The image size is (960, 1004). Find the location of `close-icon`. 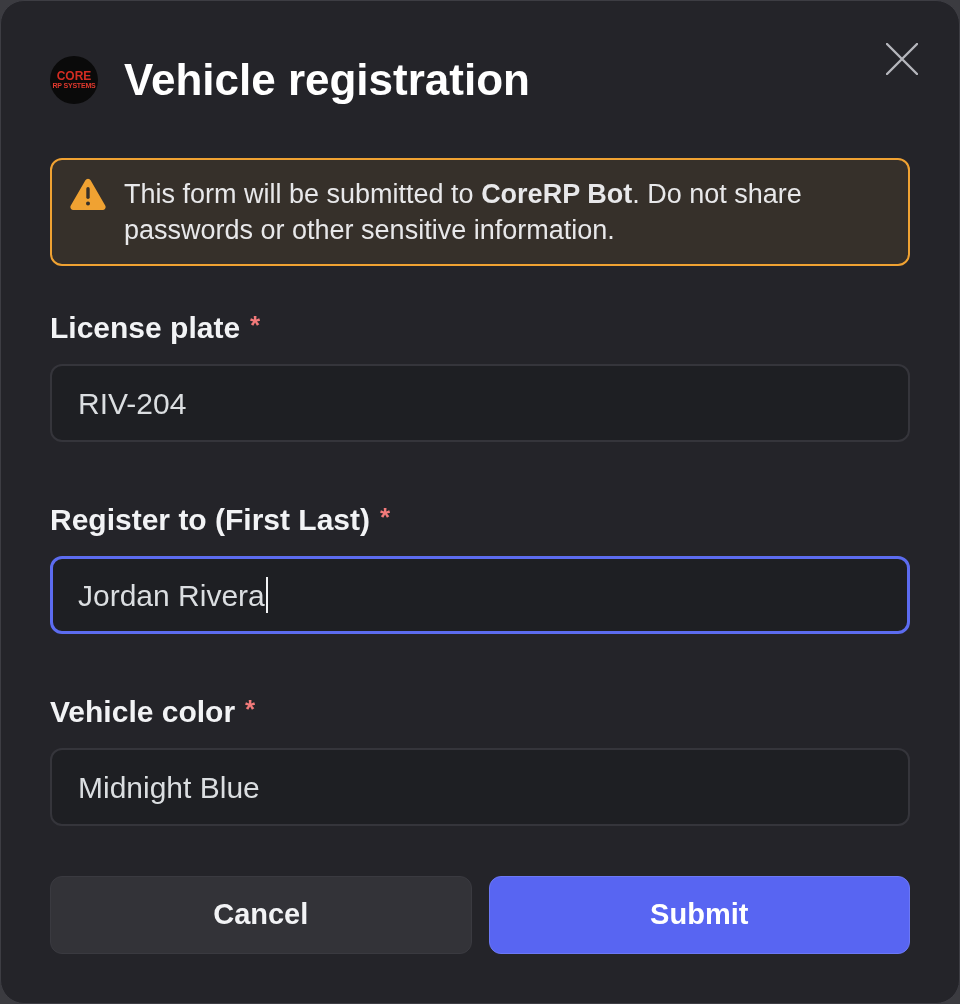

close-icon is located at coordinates (902, 59).